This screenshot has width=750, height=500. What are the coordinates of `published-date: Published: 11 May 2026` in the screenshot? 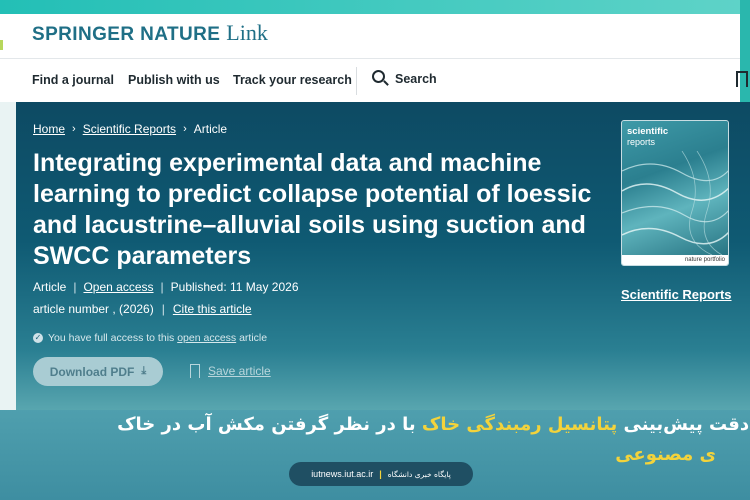 It's located at (234, 287).